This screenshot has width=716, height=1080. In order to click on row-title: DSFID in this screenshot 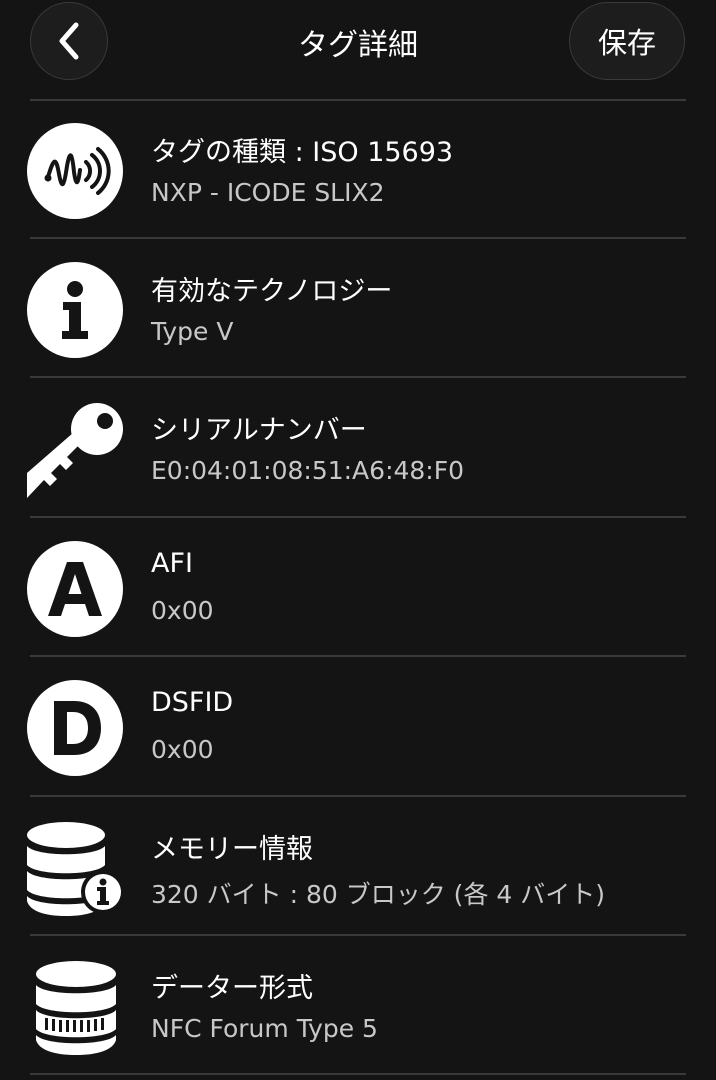, I will do `click(192, 702)`.